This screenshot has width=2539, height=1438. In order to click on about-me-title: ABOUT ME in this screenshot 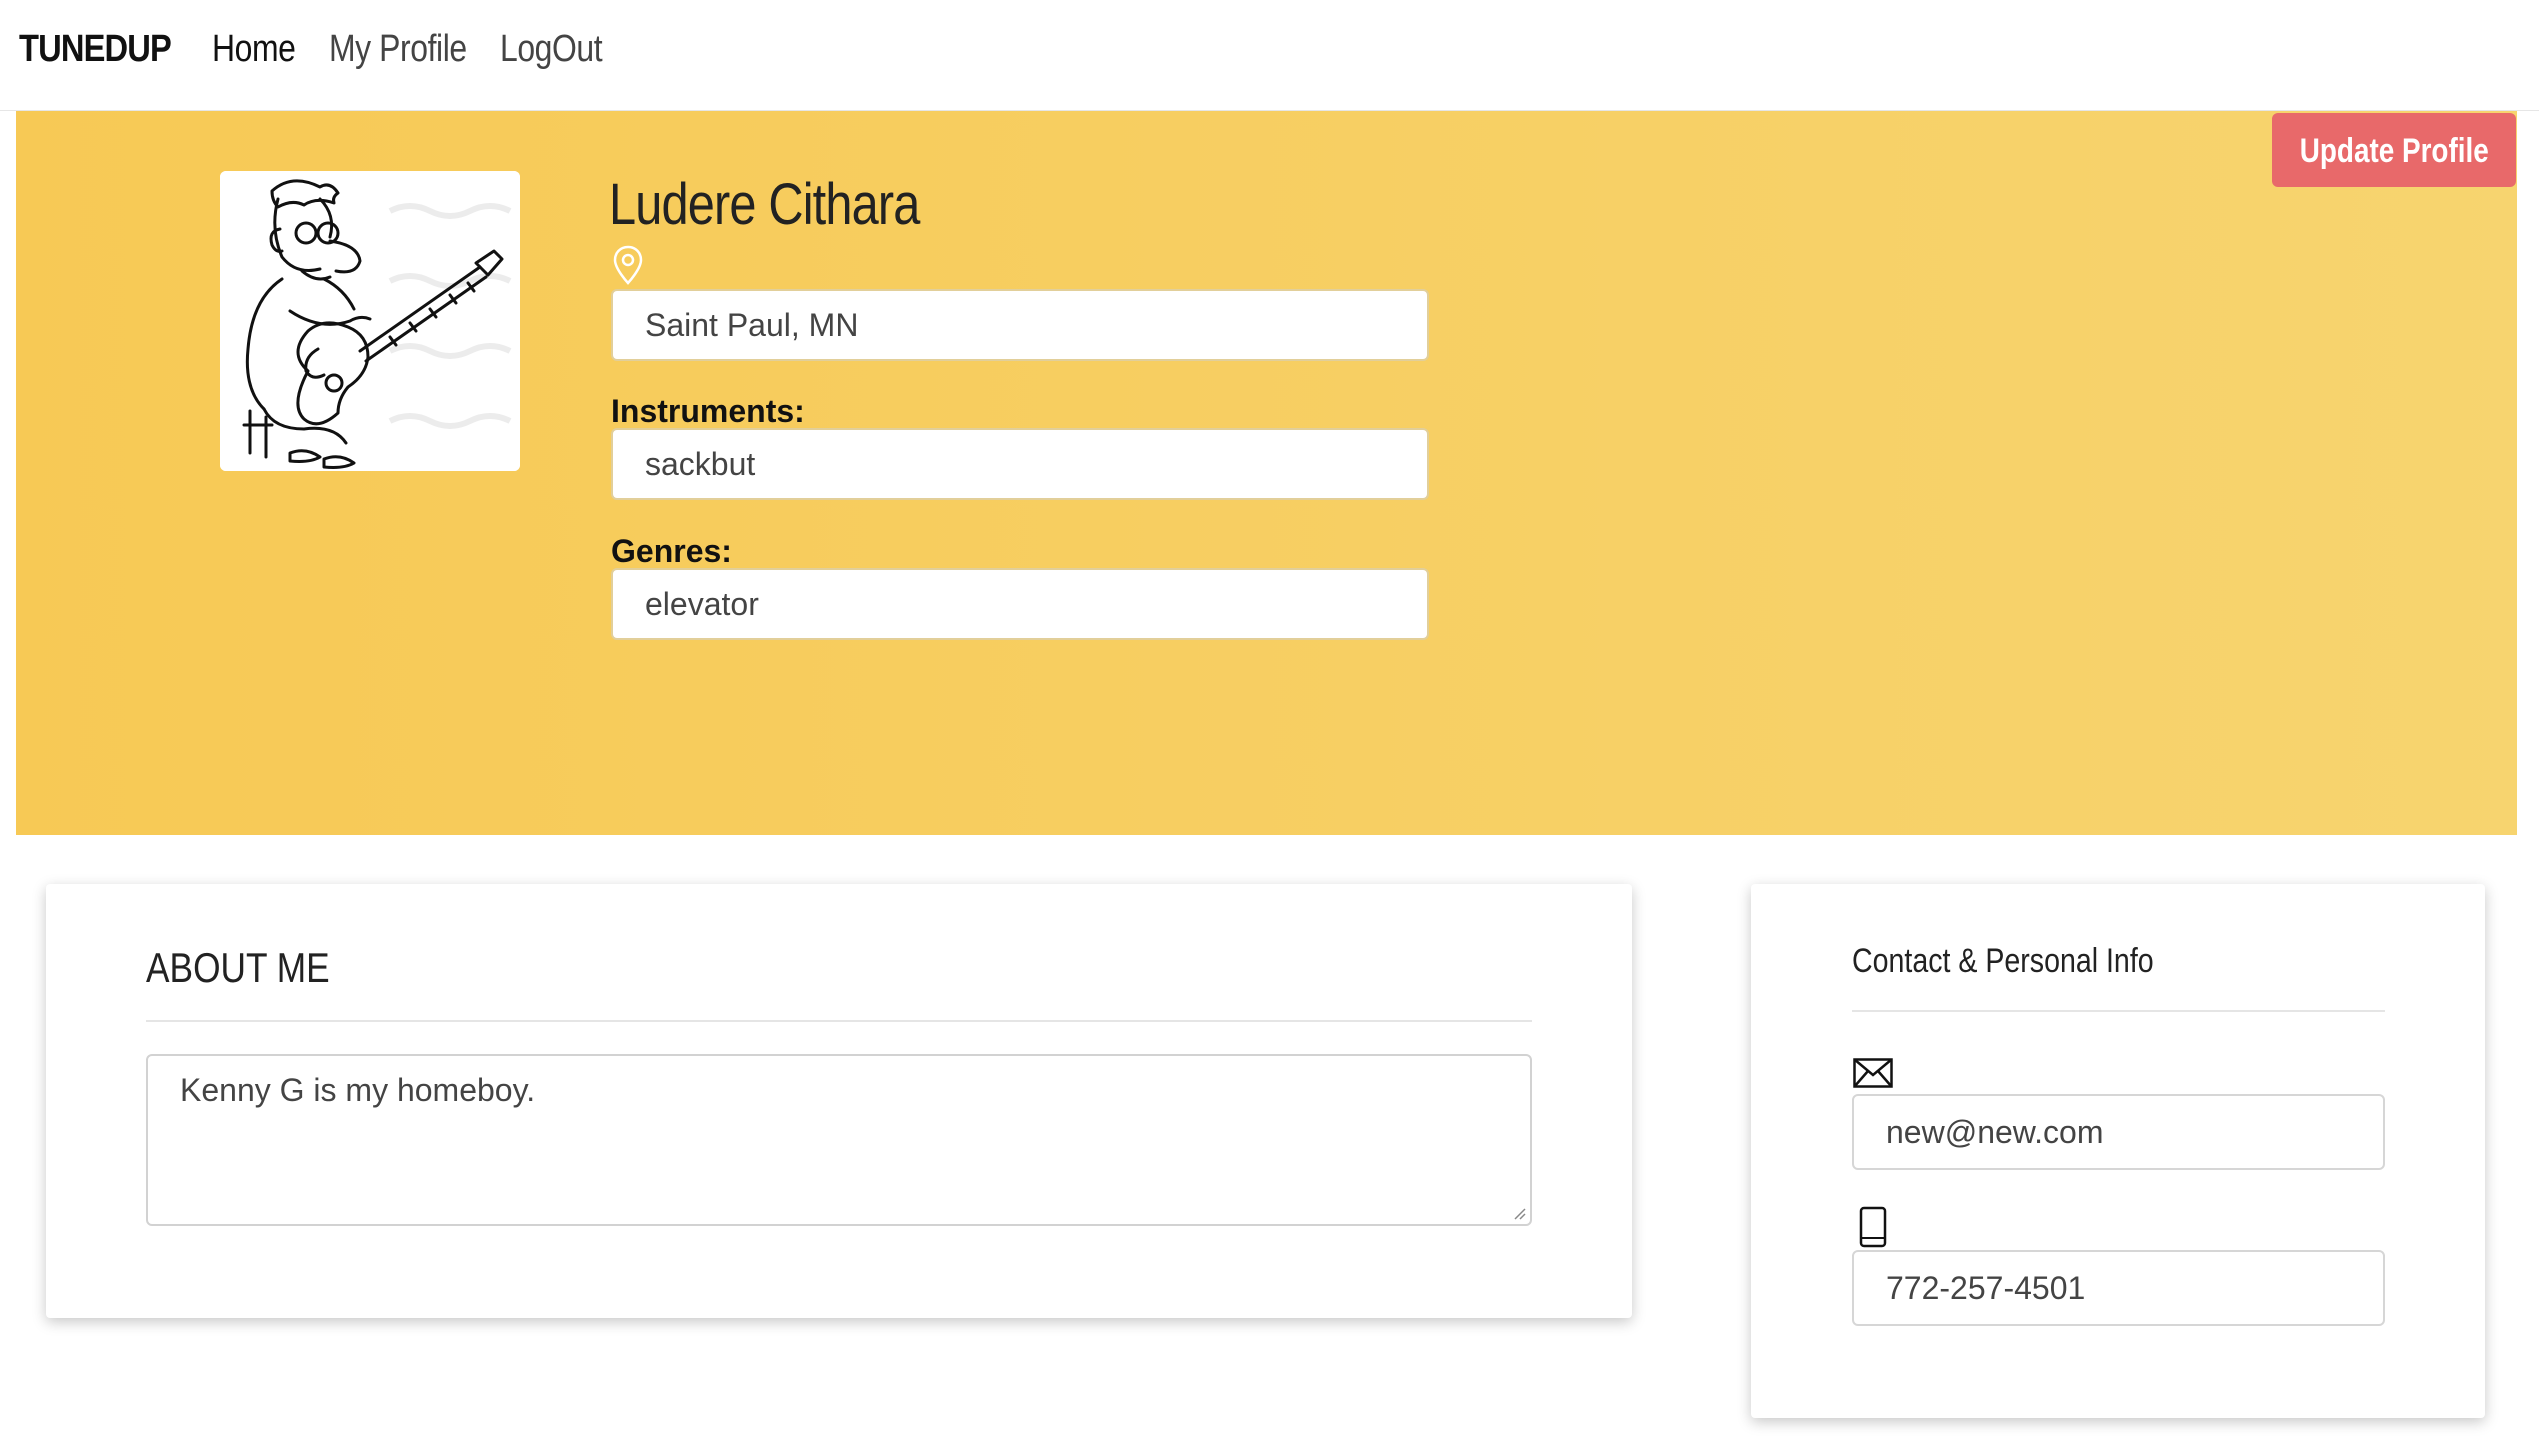, I will do `click(238, 967)`.